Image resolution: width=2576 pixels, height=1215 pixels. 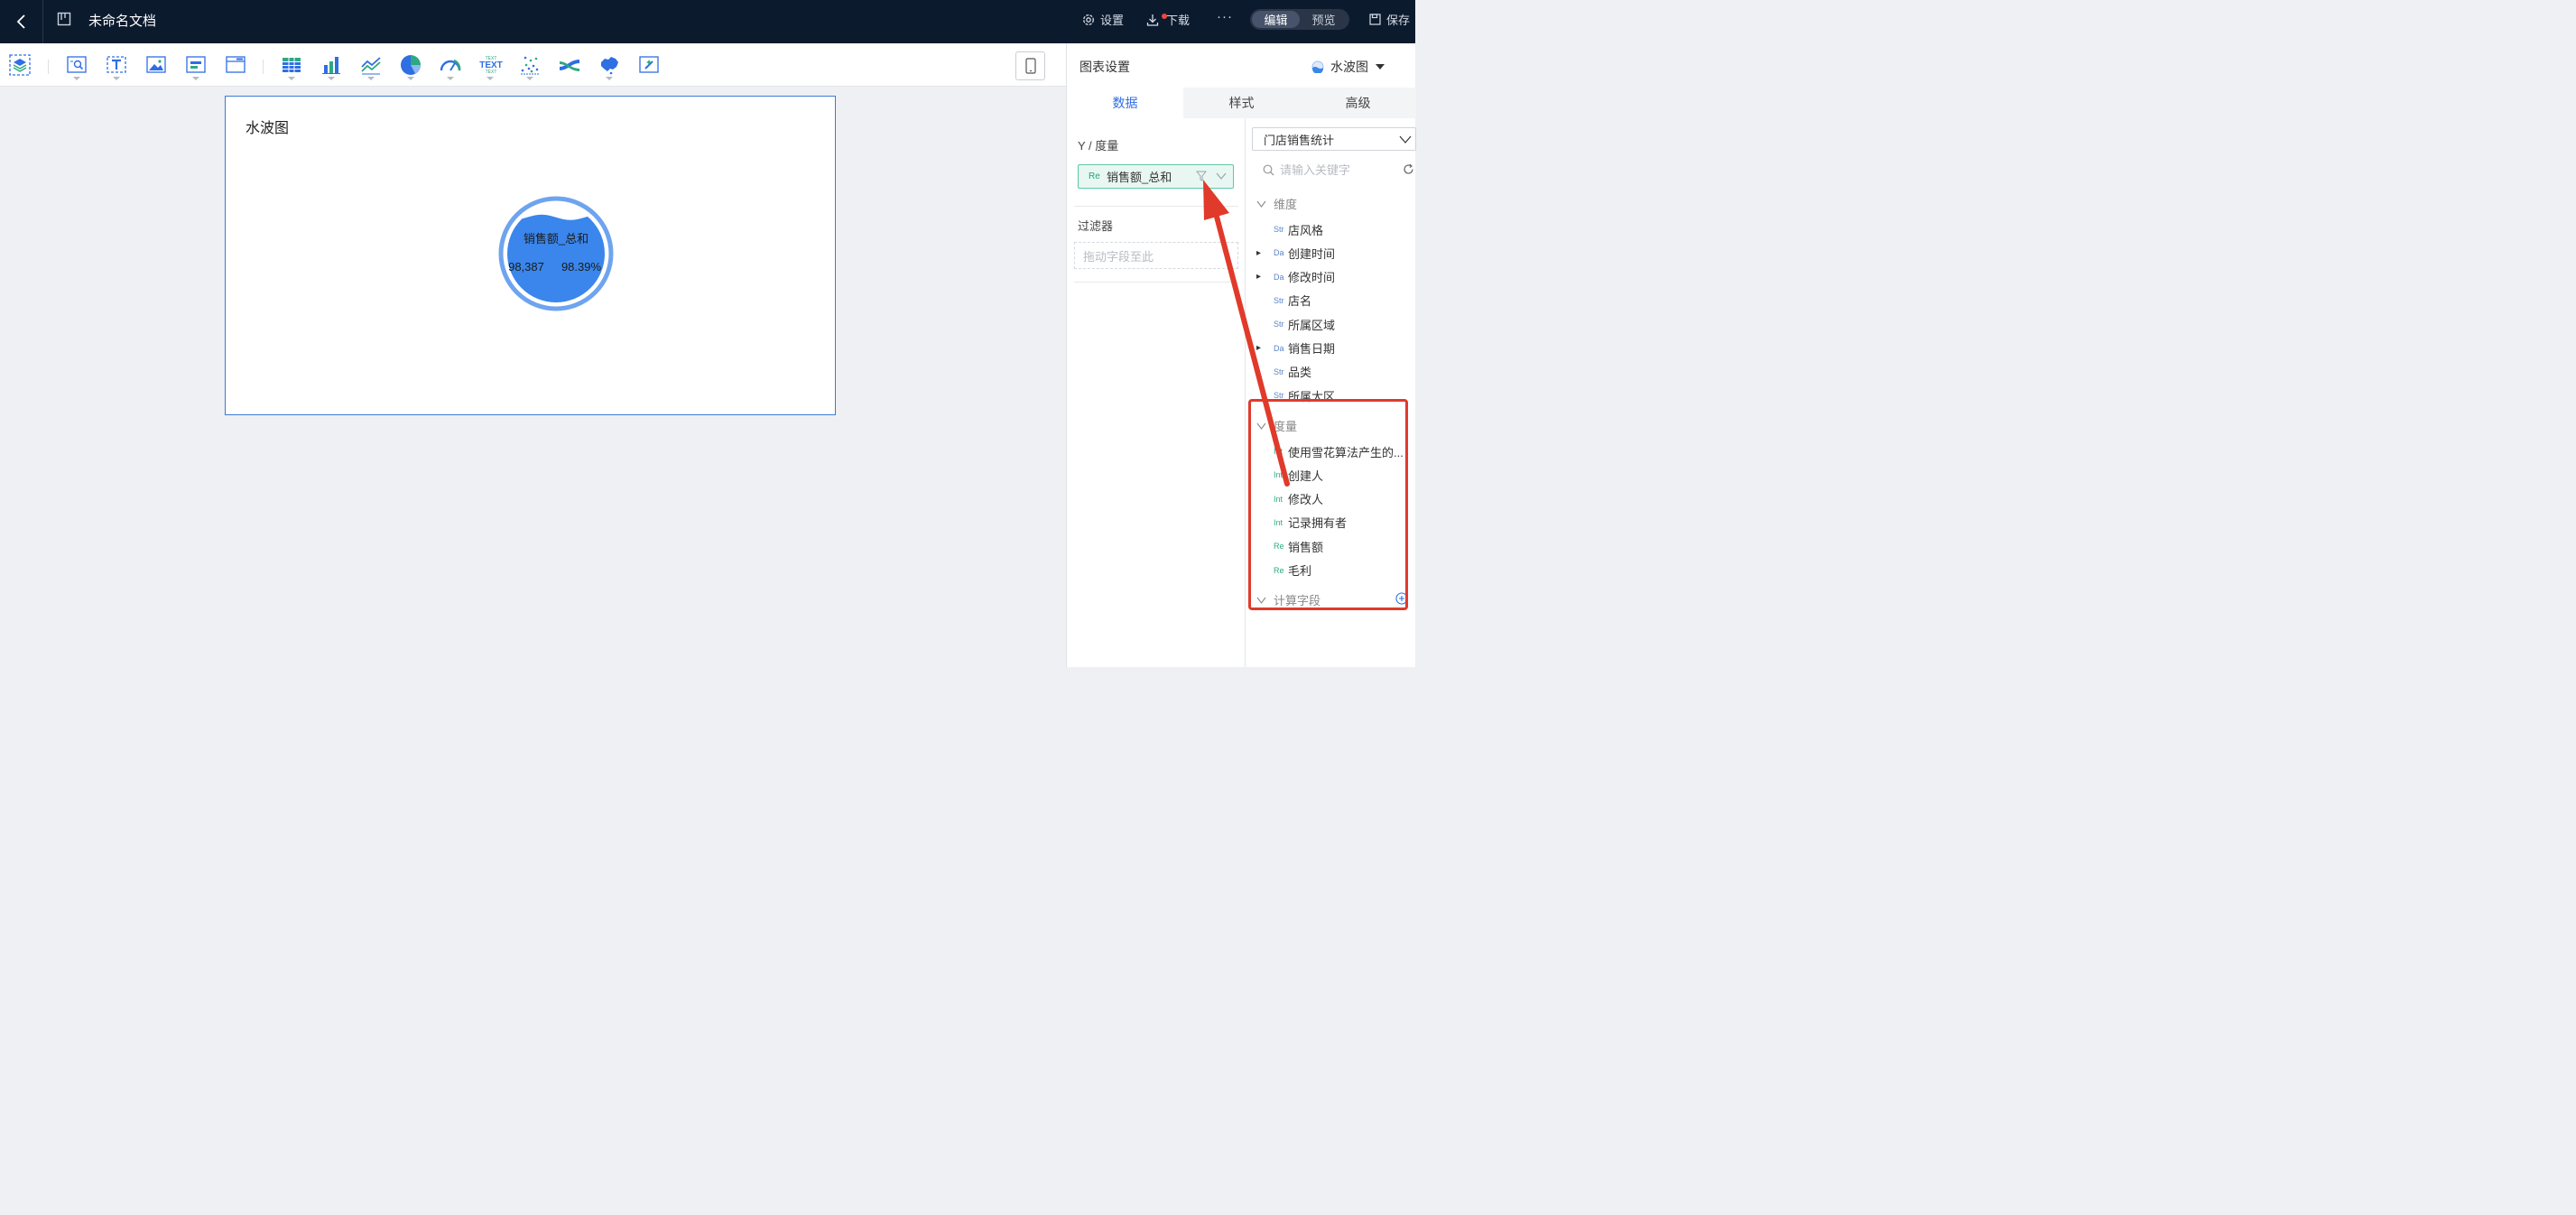 What do you see at coordinates (1335, 301) in the screenshot?
I see `dimension-field-item: Str 店名` at bounding box center [1335, 301].